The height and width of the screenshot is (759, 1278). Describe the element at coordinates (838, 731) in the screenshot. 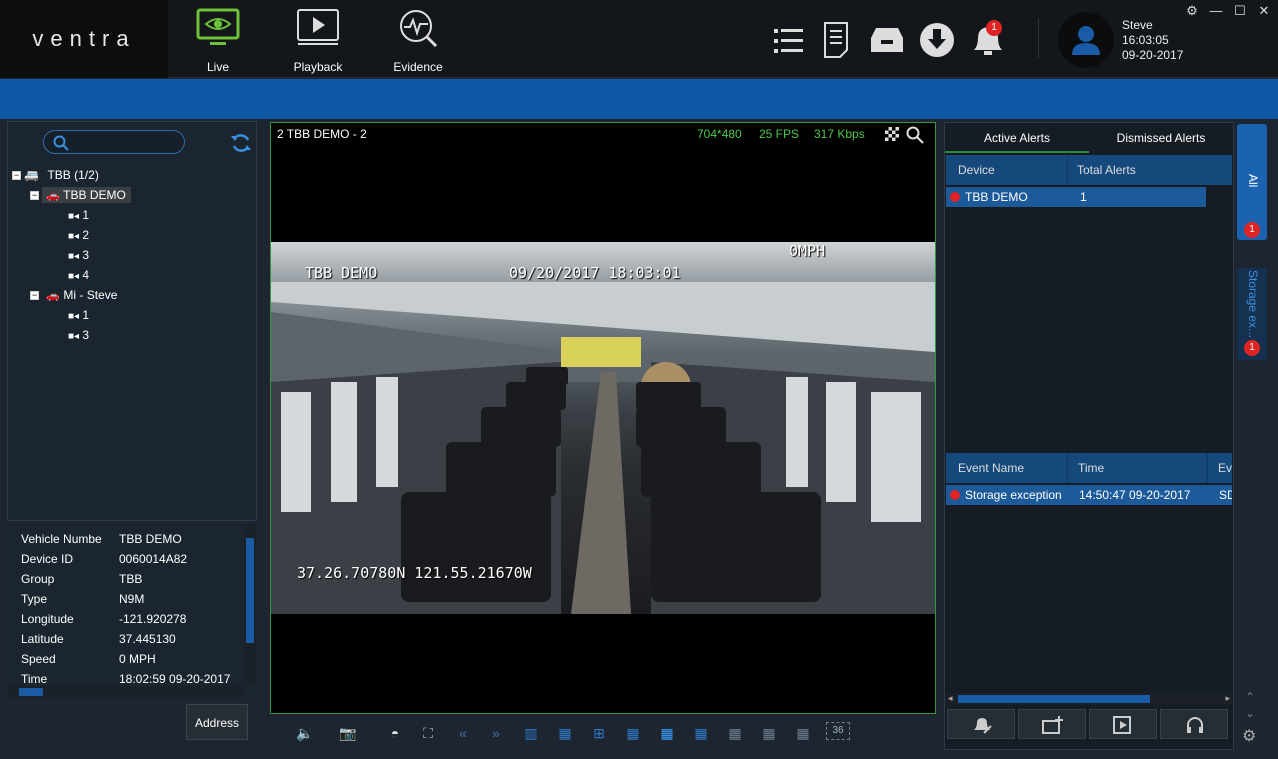

I see `layout-36-icon: 36` at that location.